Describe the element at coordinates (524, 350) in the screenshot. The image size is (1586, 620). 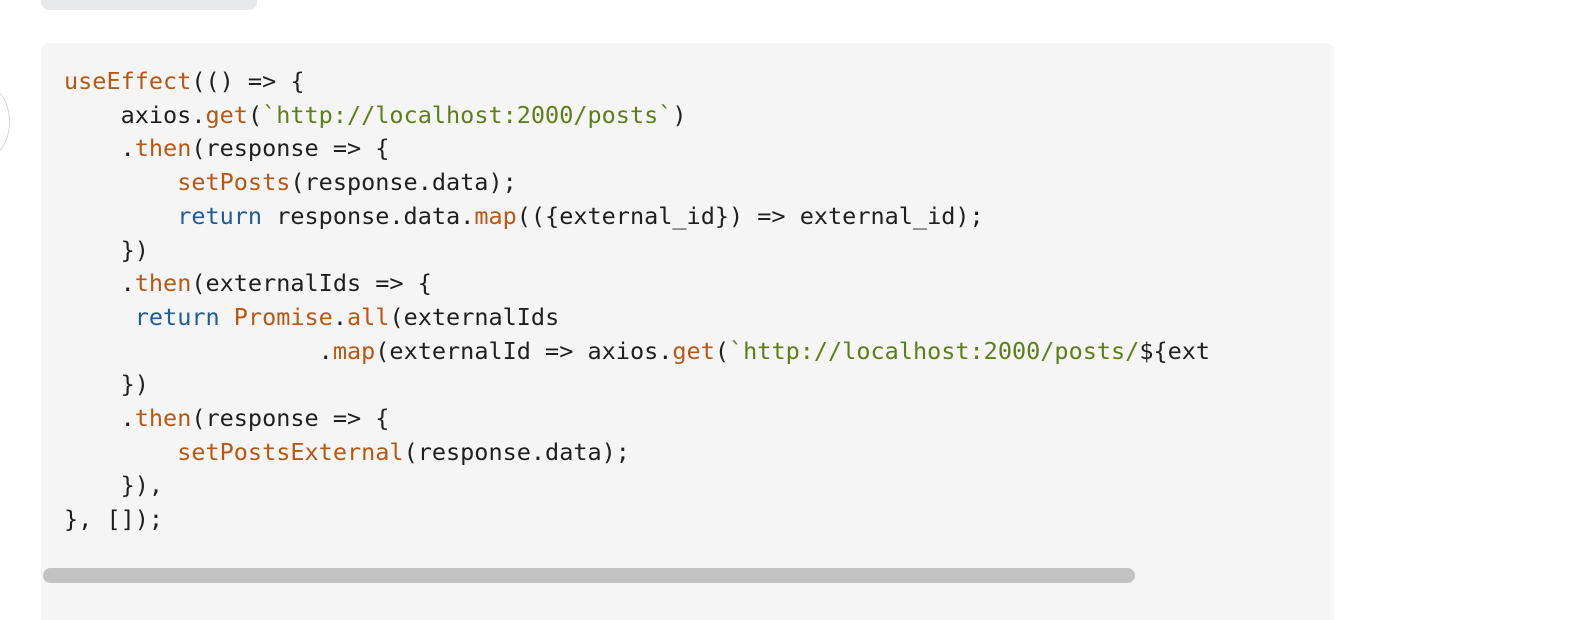
I see `code-token: (externalId => axios.` at that location.